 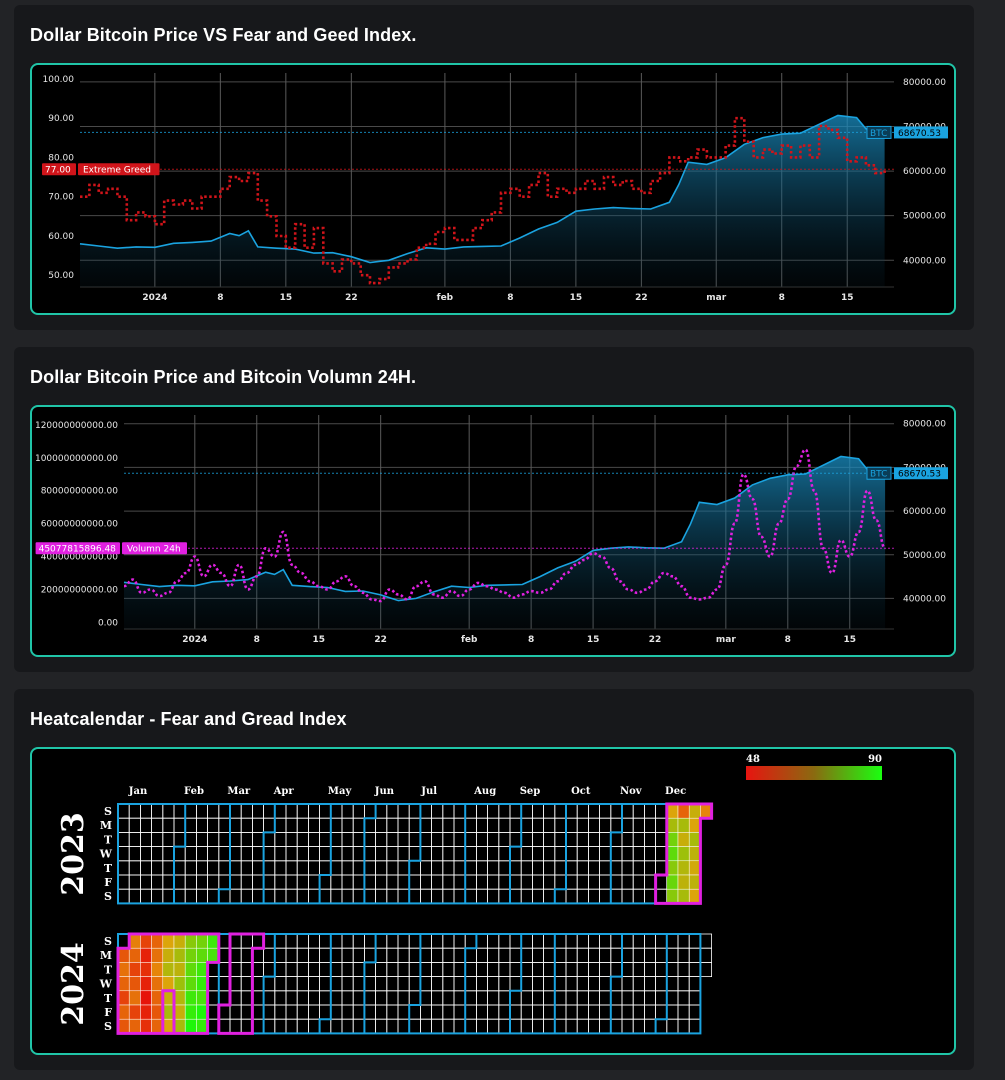 What do you see at coordinates (194, 791) in the screenshot?
I see `month-label: Feb` at bounding box center [194, 791].